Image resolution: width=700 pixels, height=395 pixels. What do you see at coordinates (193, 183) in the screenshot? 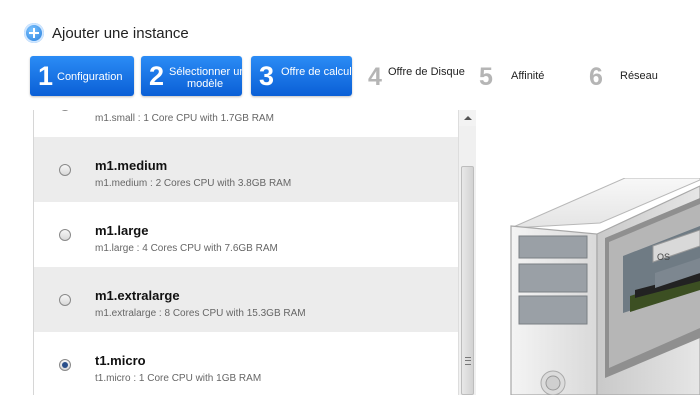
I see `offering-description: m1.medium : 2 Cores CPU with 3.8GB RAM` at bounding box center [193, 183].